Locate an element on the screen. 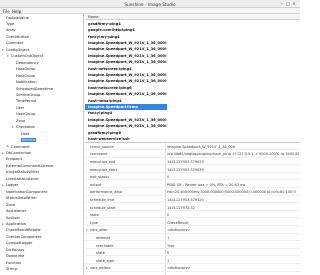 This screenshot has height=275, width=320. list-item: gradfirmy-ping4 is located at coordinates (126, 24).